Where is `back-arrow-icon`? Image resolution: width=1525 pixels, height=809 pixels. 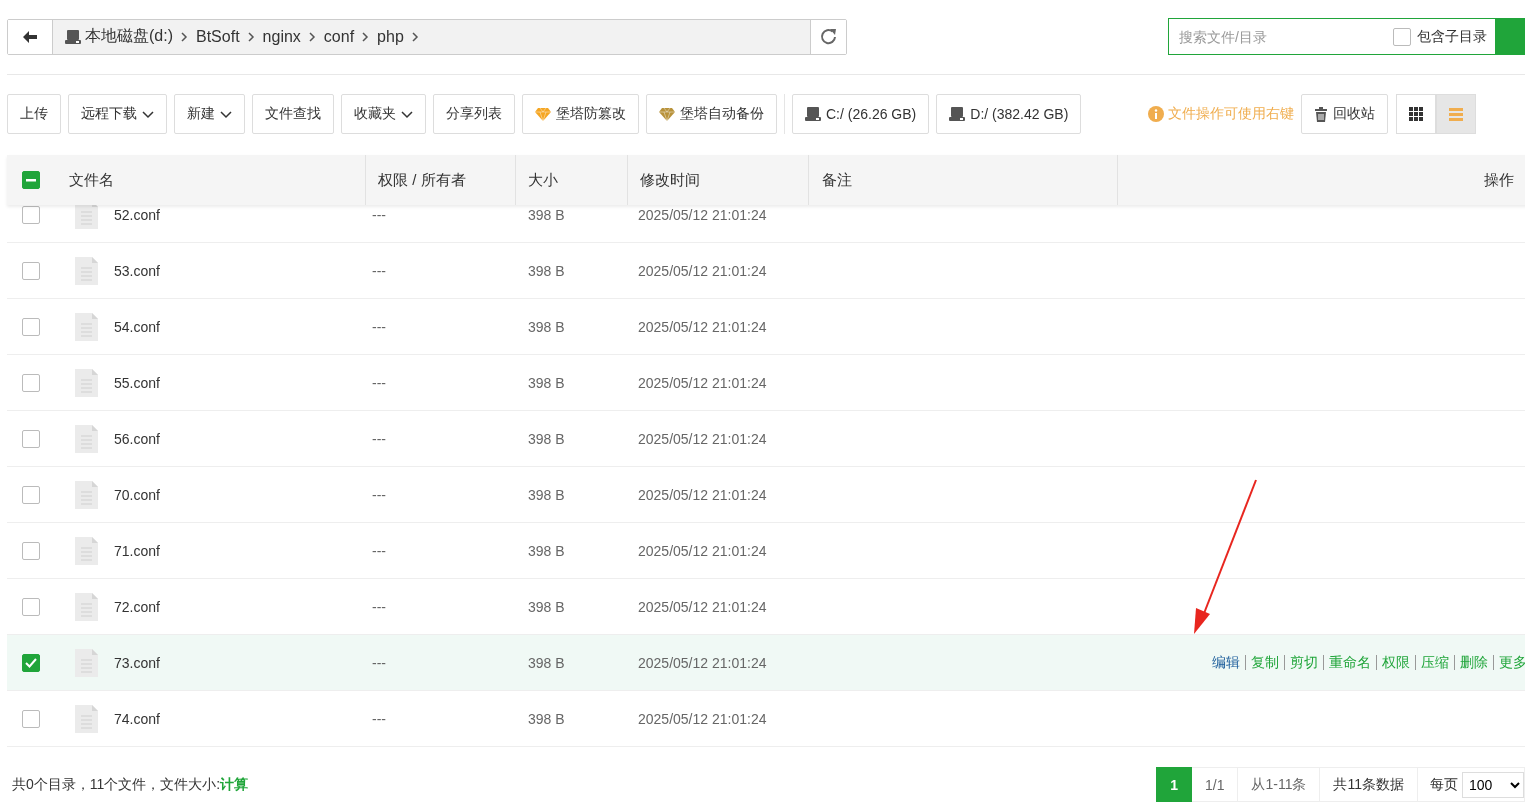
back-arrow-icon is located at coordinates (30, 36).